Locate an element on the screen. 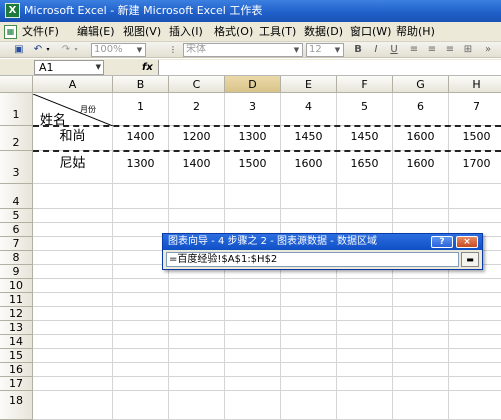 This screenshot has width=501, height=420. column-header-c: C is located at coordinates (197, 84).